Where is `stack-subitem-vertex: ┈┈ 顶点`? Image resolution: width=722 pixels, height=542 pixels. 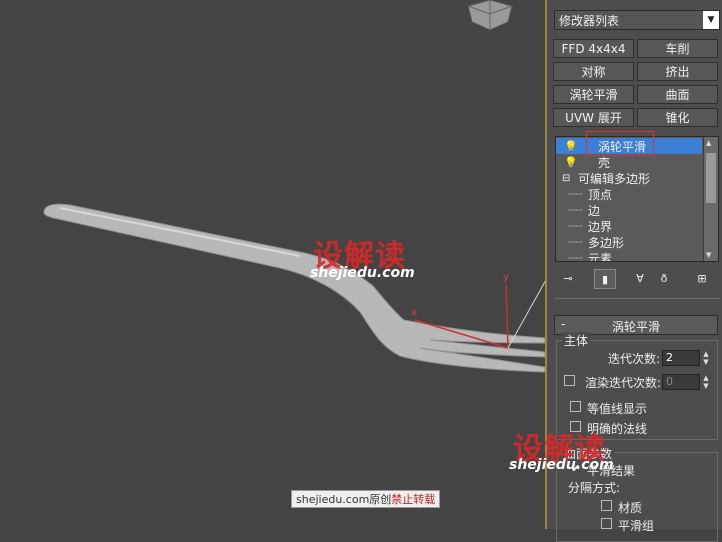
stack-subitem-vertex: ┈┈ 顶点 is located at coordinates (629, 194).